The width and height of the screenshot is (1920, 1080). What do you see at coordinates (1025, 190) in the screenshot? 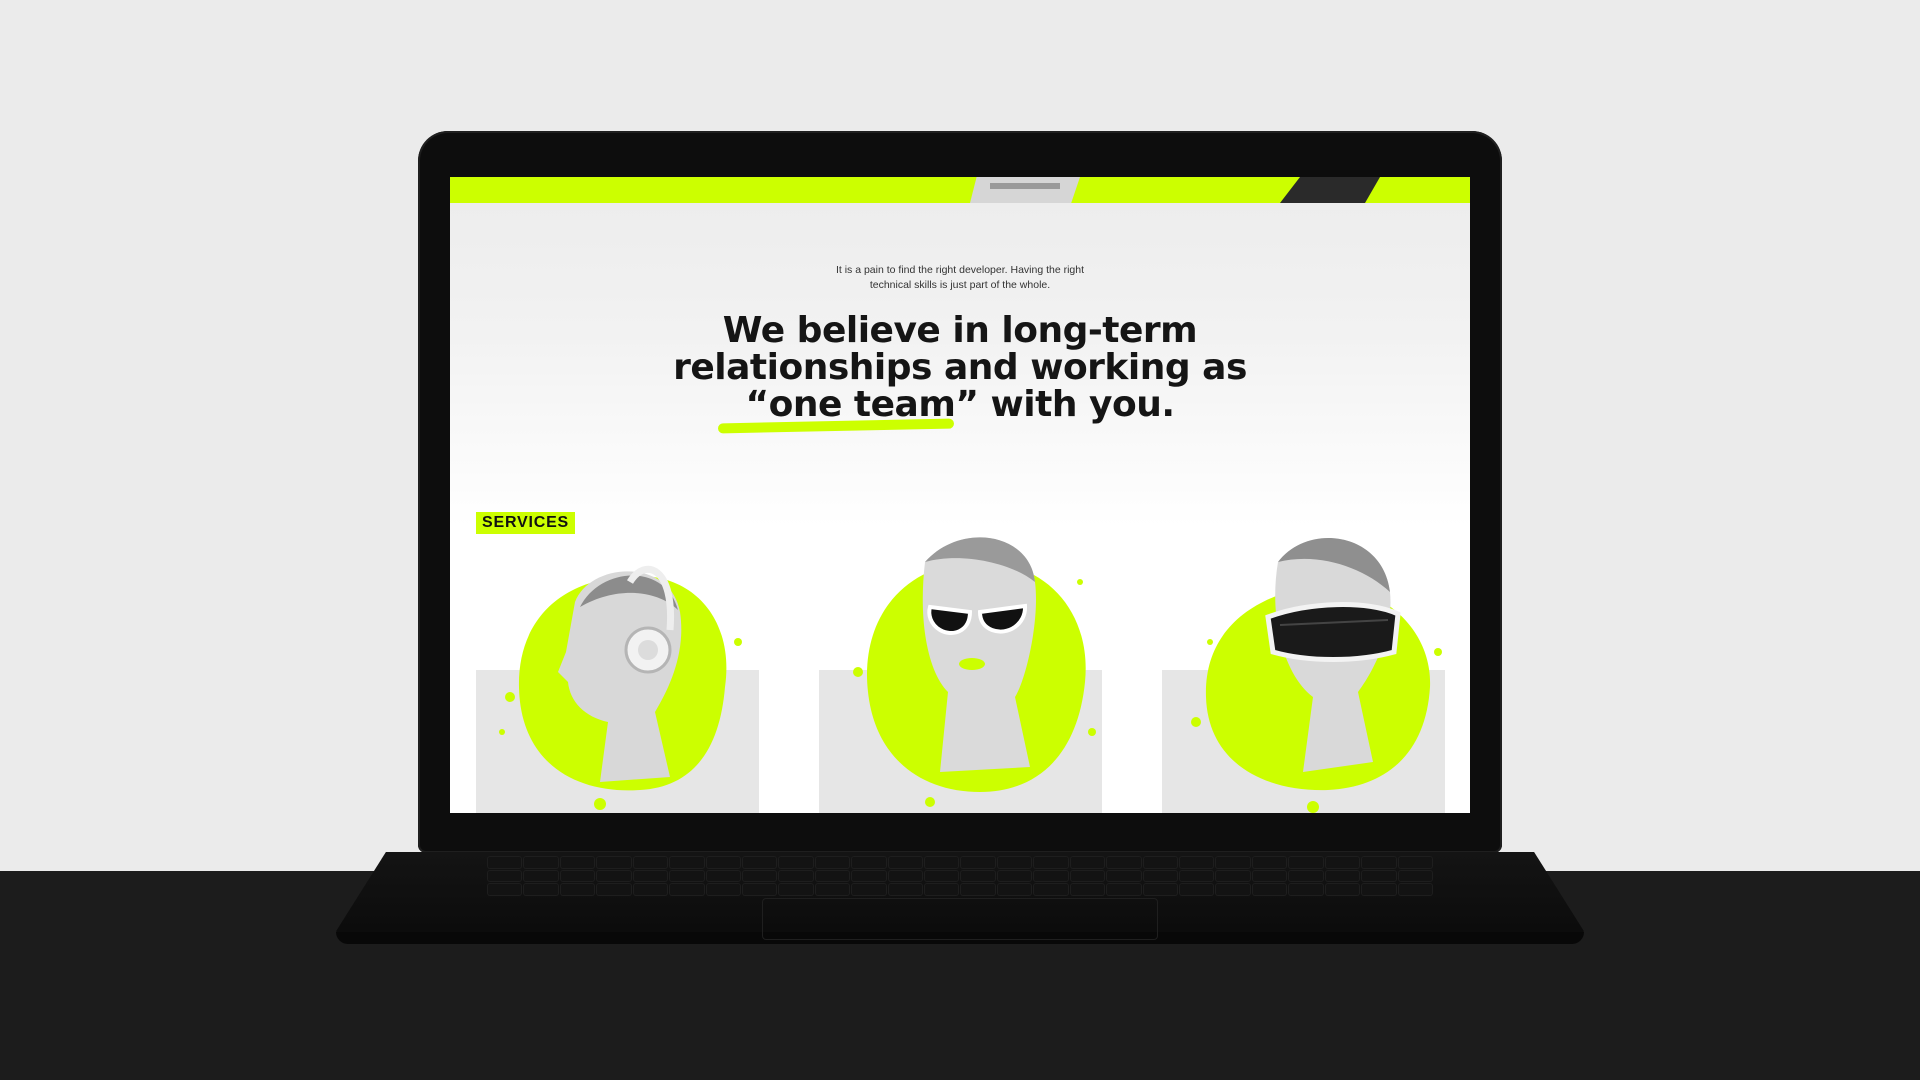
I see `statue-fragment-image` at bounding box center [1025, 190].